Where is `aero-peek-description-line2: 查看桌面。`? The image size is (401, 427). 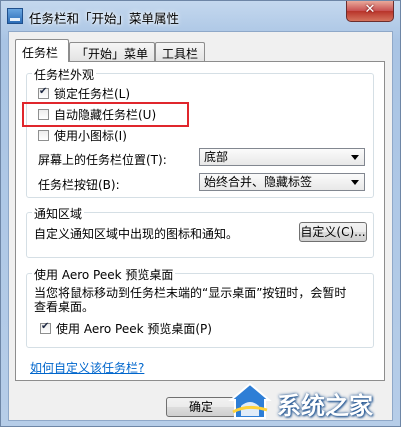
aero-peek-description-line2: 查看桌面。 is located at coordinates (64, 307).